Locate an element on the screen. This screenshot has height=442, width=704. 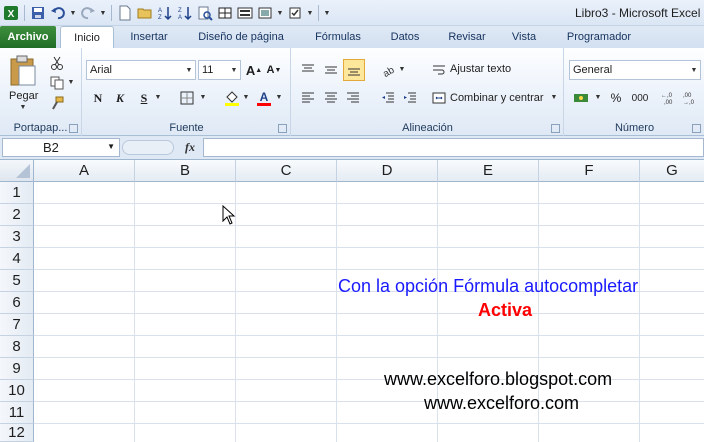
currency-icon is located at coordinates (582, 98).